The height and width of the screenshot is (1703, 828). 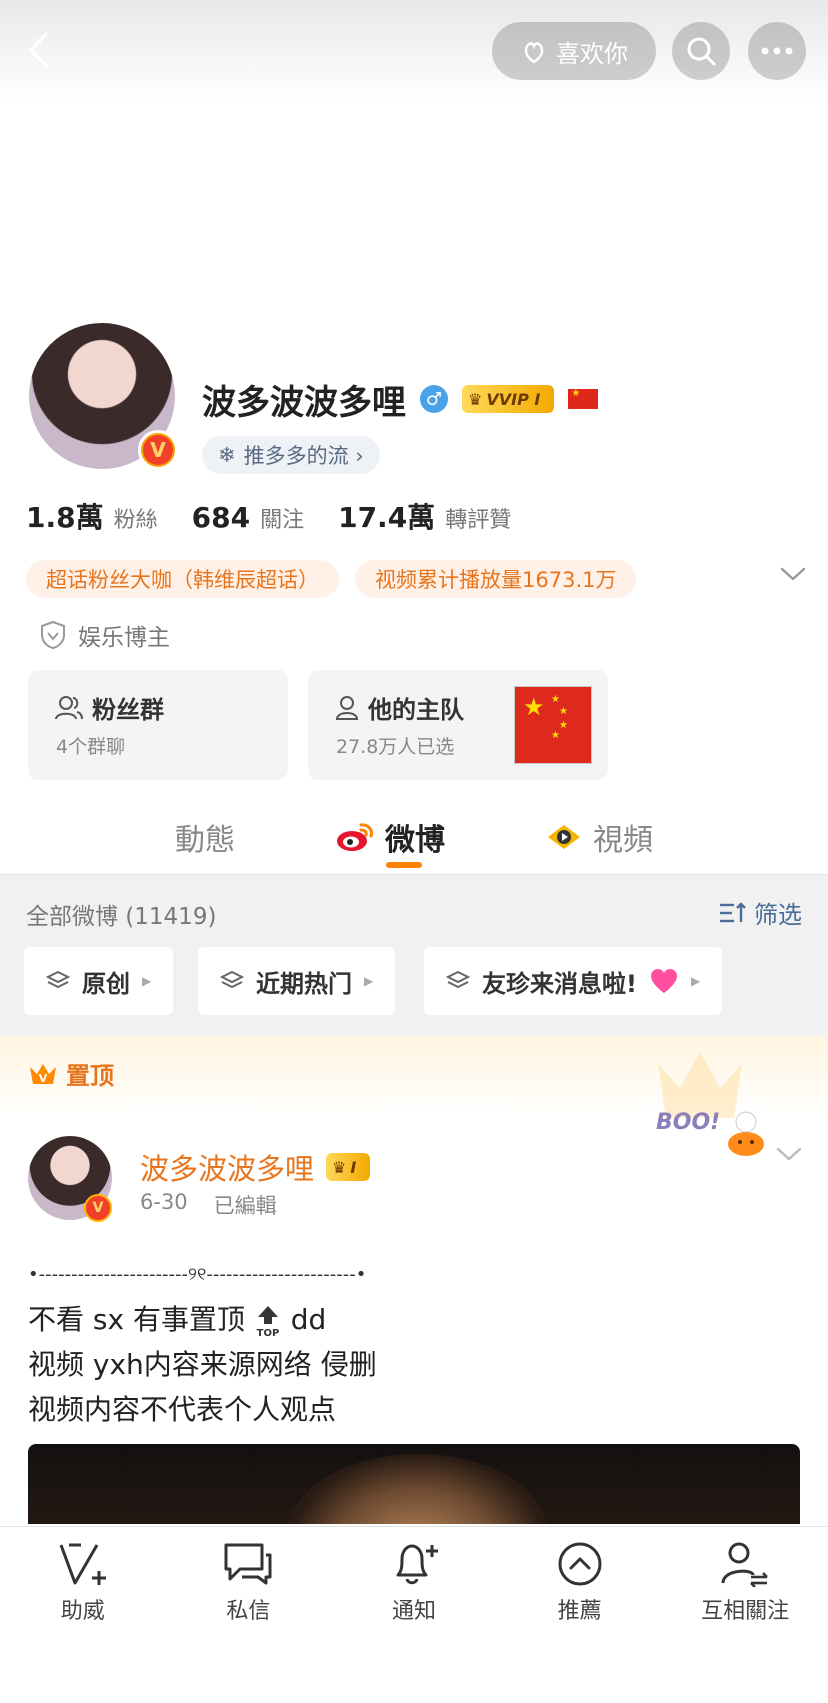 What do you see at coordinates (496, 579) in the screenshot?
I see `video-views-tag: 视频累计播放量1673.1万` at bounding box center [496, 579].